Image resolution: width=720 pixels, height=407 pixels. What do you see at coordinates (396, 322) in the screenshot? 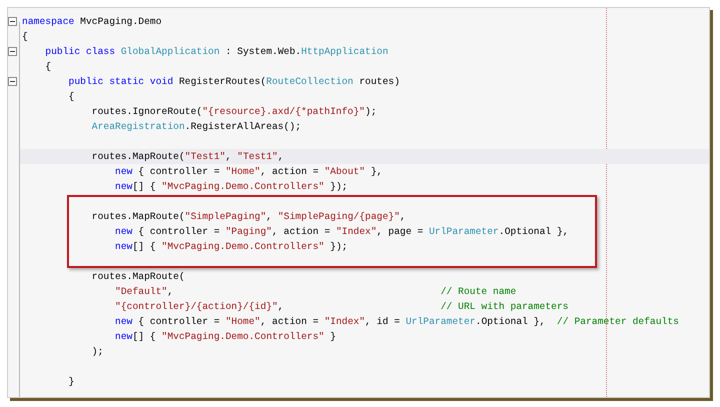
I see `code-line: new { controller = "Home", action = "Index", id = UrlParameter.Optional }, // Parameter defaults` at bounding box center [396, 322].